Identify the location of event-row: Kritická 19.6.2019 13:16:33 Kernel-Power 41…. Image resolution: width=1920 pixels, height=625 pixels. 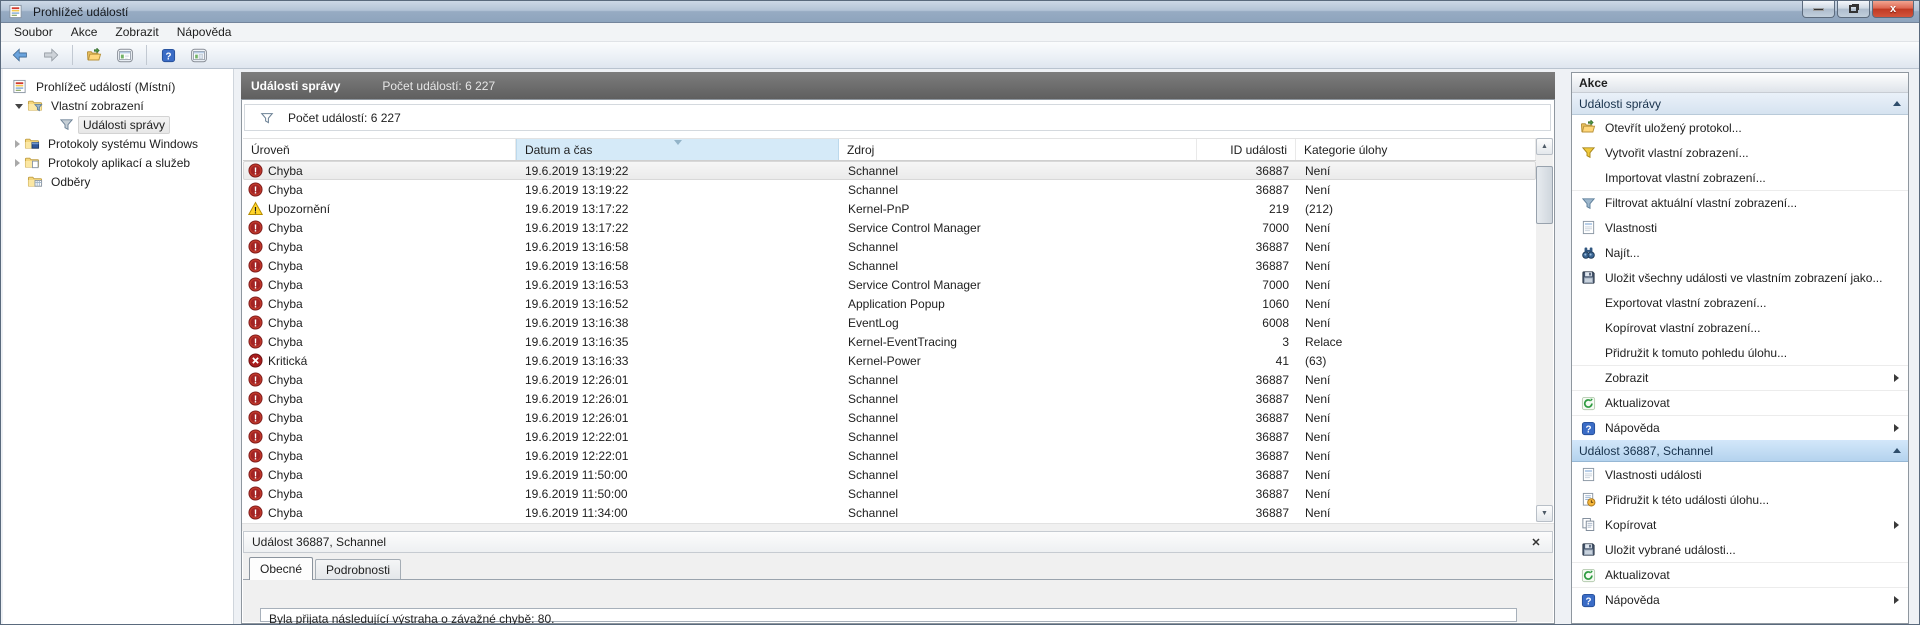
(889, 360).